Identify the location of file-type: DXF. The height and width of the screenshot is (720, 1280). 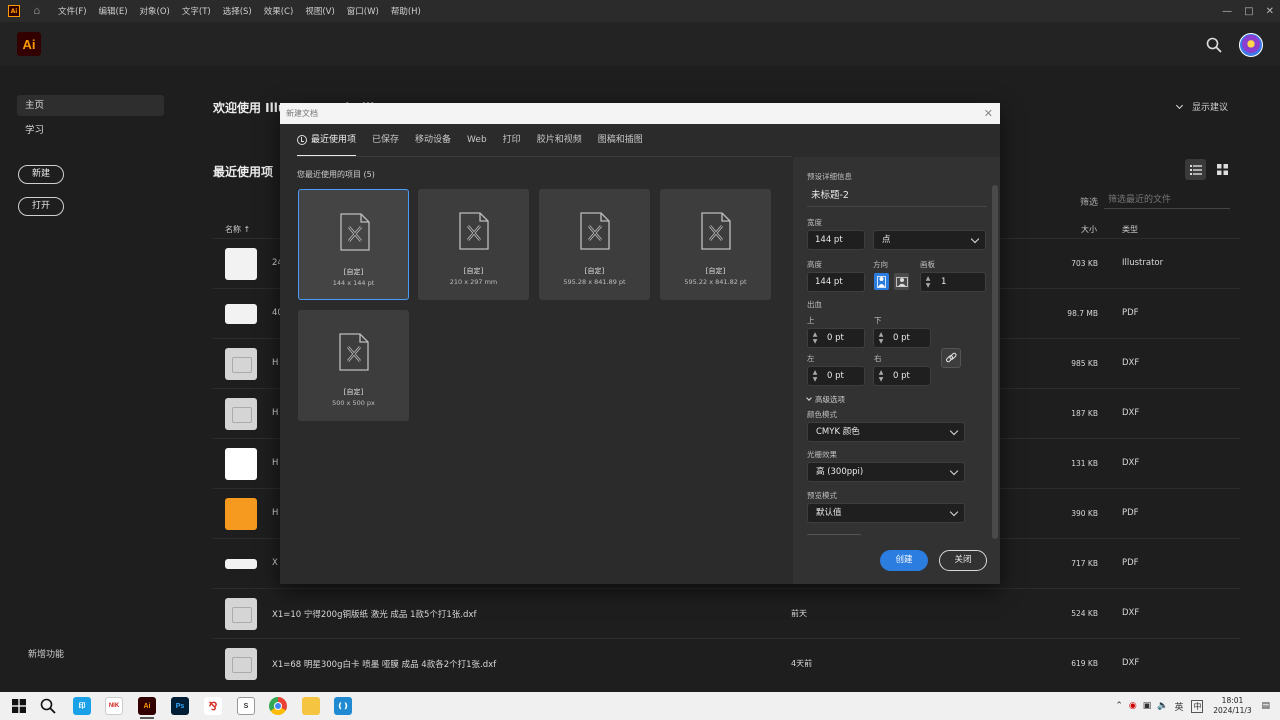
(1131, 663).